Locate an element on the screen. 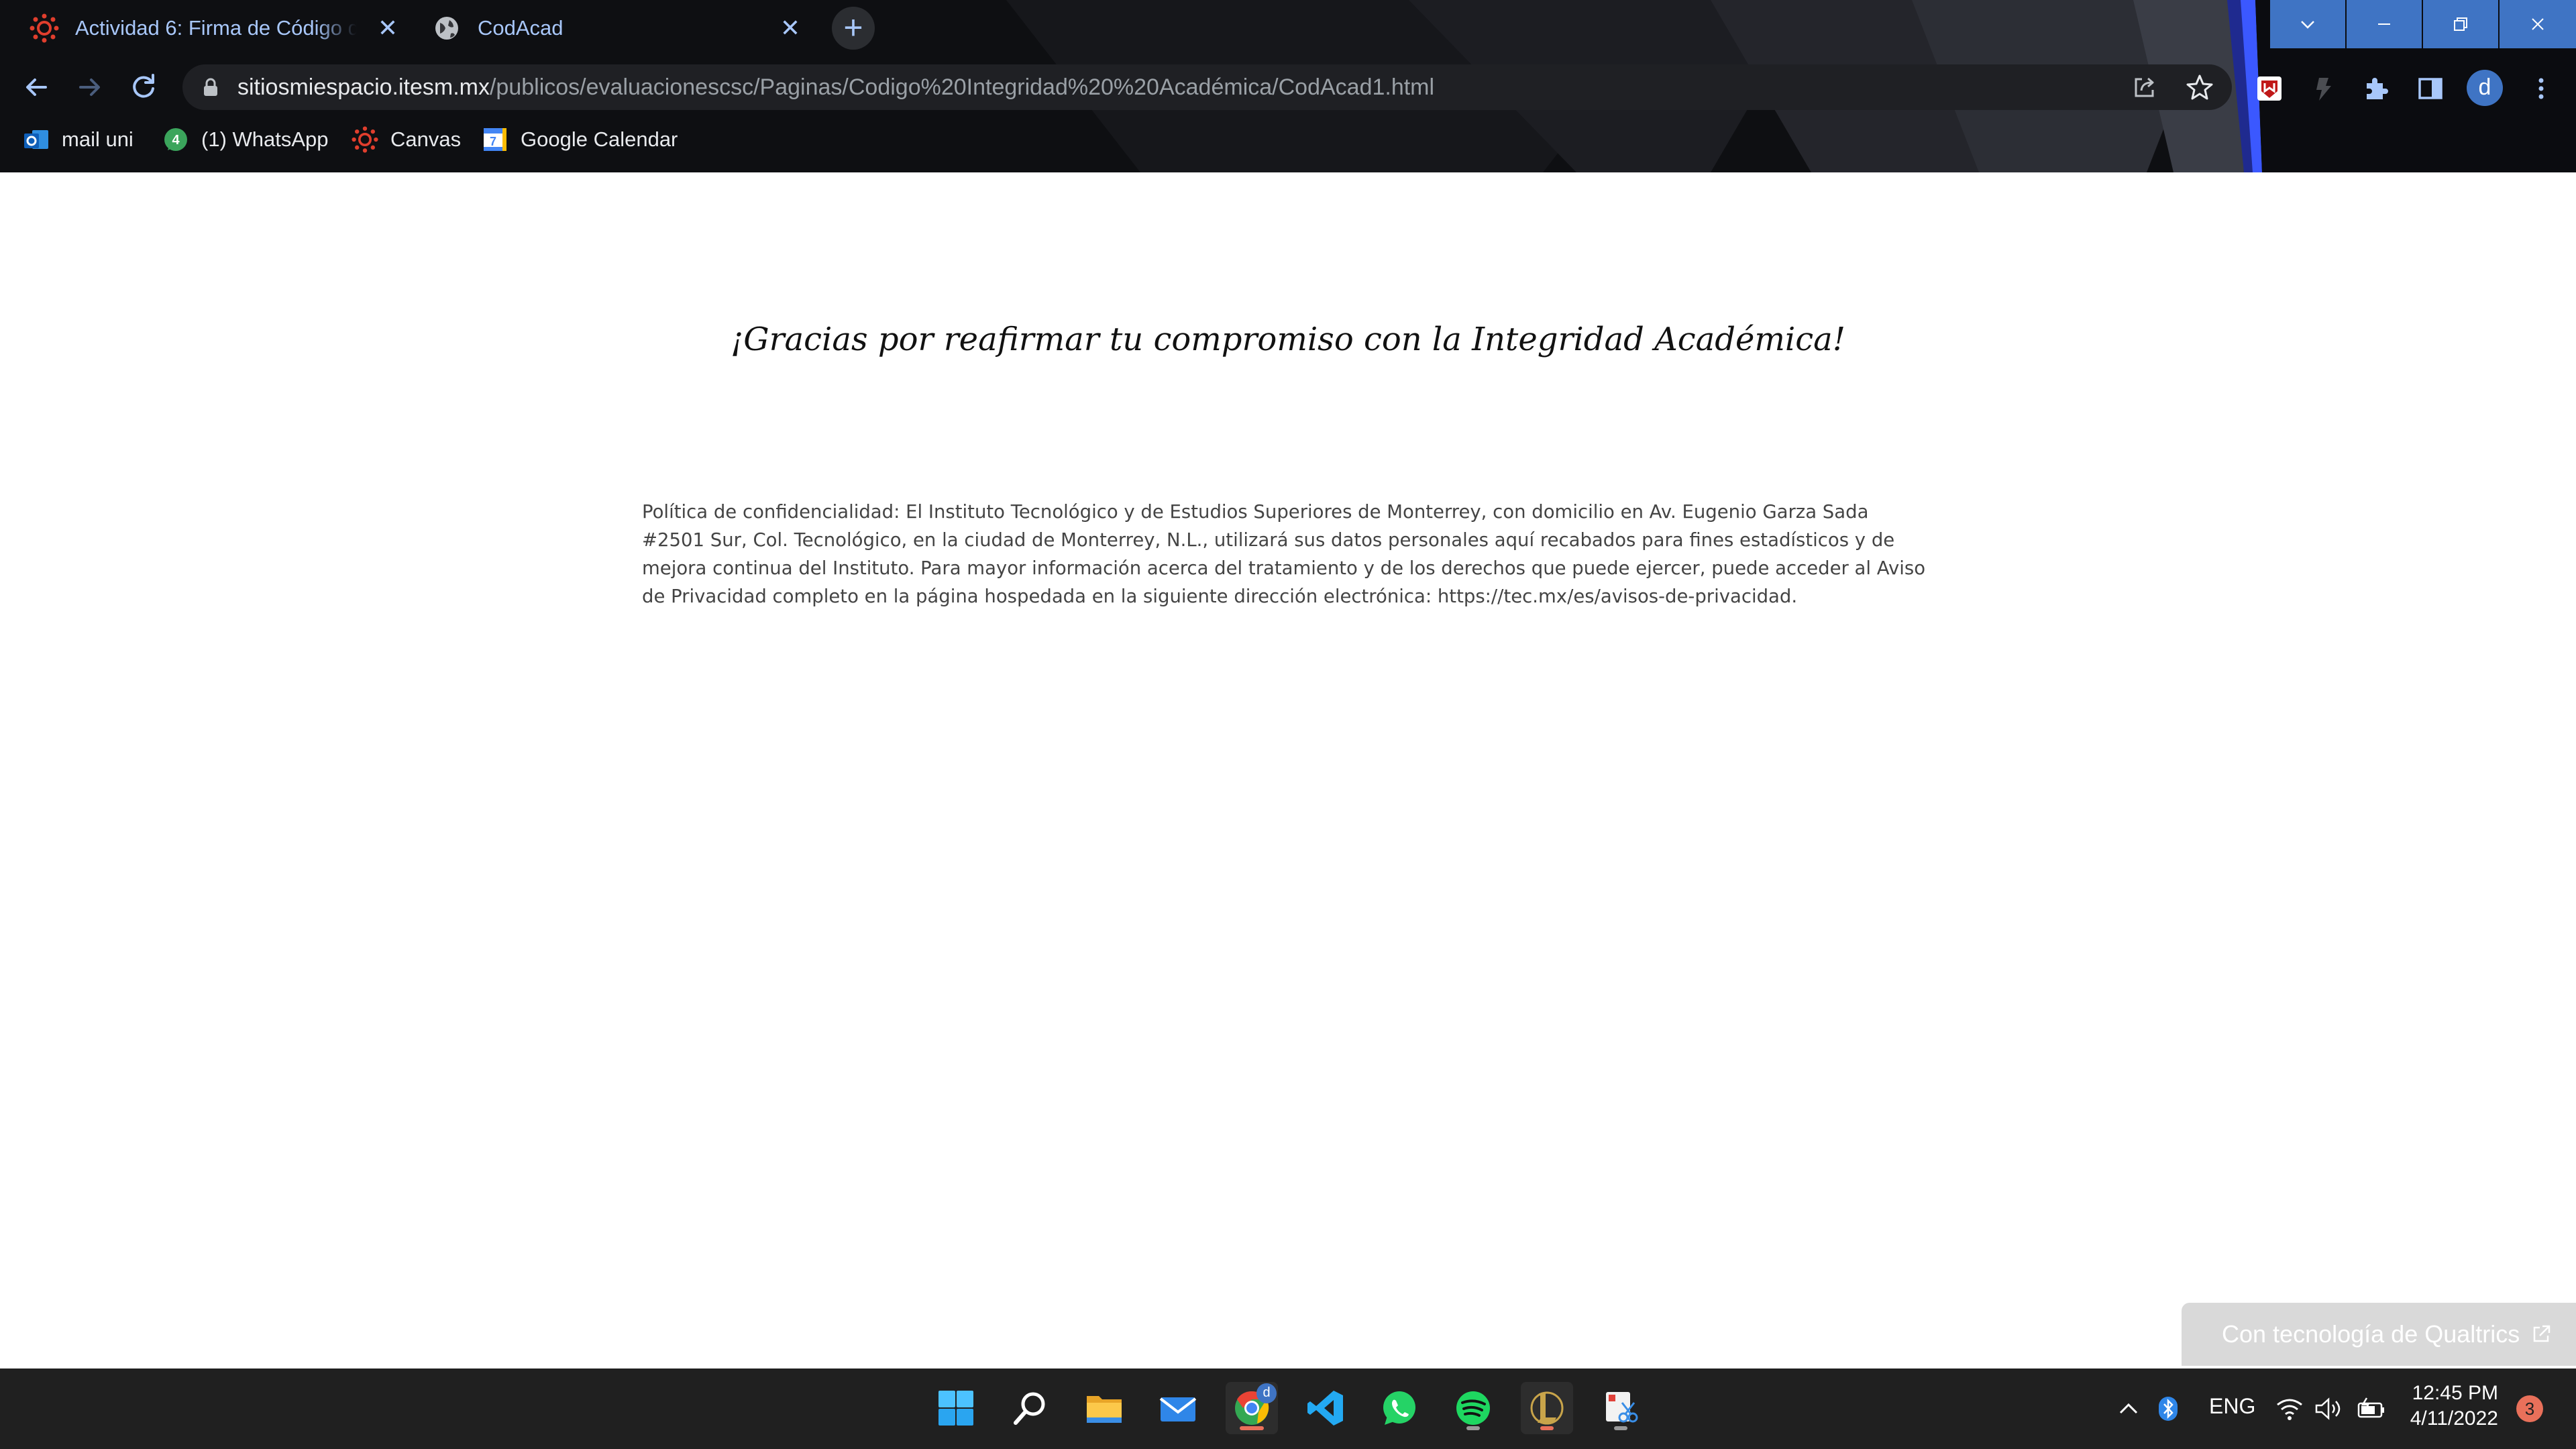 Image resolution: width=2576 pixels, height=1449 pixels. bookmark-canvas: Canvas is located at coordinates (406, 139).